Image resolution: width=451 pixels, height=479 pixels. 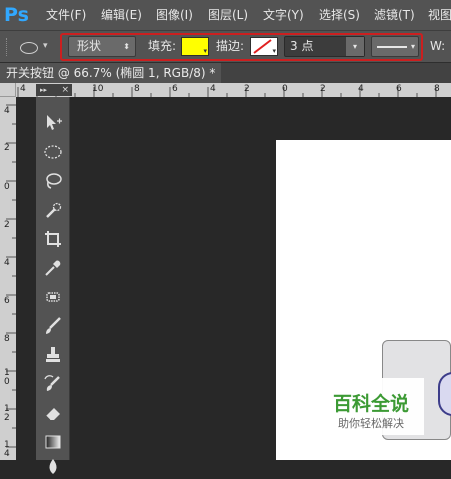 I want to click on stroke-width-value: 3 点, so click(x=302, y=46).